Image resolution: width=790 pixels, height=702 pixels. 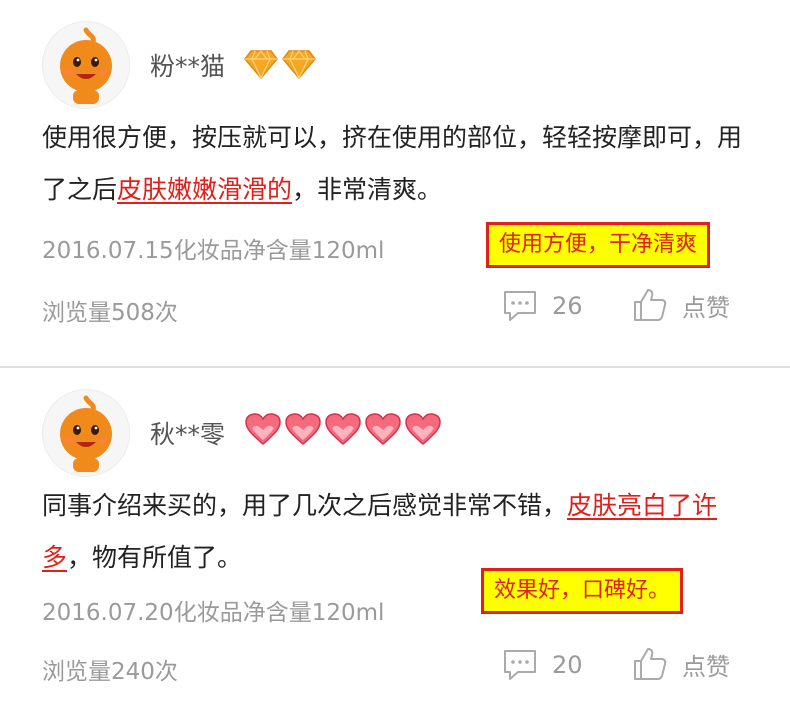 I want to click on annotation-note: 效果好，口碑好。, so click(x=582, y=591).